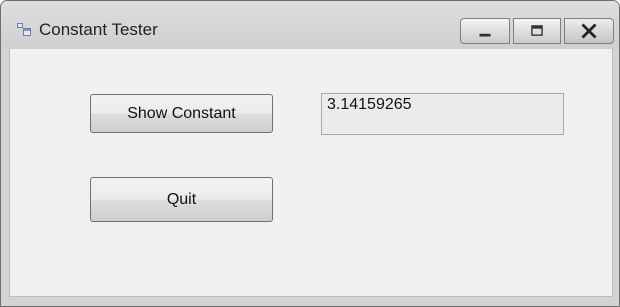 Image resolution: width=620 pixels, height=307 pixels. I want to click on close-icon, so click(589, 31).